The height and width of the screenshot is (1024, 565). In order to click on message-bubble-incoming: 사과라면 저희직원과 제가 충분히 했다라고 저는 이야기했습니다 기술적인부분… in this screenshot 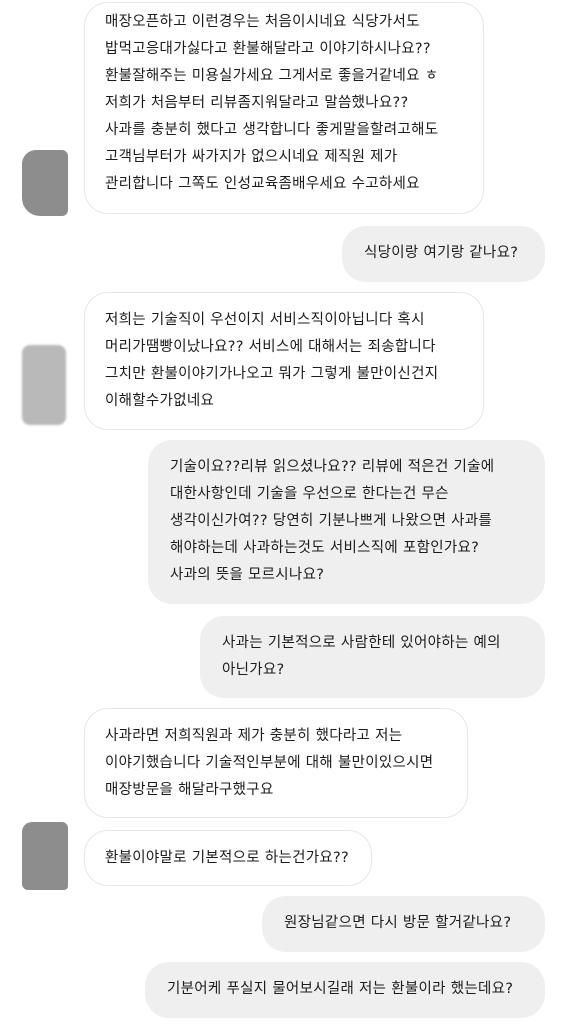, I will do `click(276, 763)`.